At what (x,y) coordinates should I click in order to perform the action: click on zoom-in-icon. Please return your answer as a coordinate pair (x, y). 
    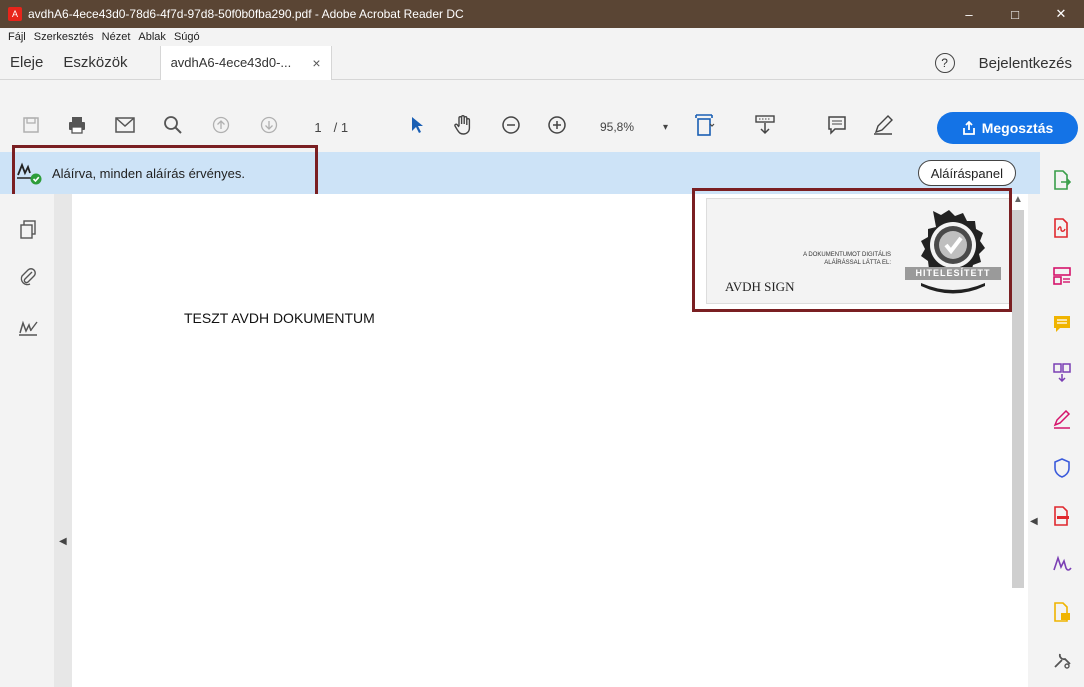
    Looking at the image, I should click on (557, 125).